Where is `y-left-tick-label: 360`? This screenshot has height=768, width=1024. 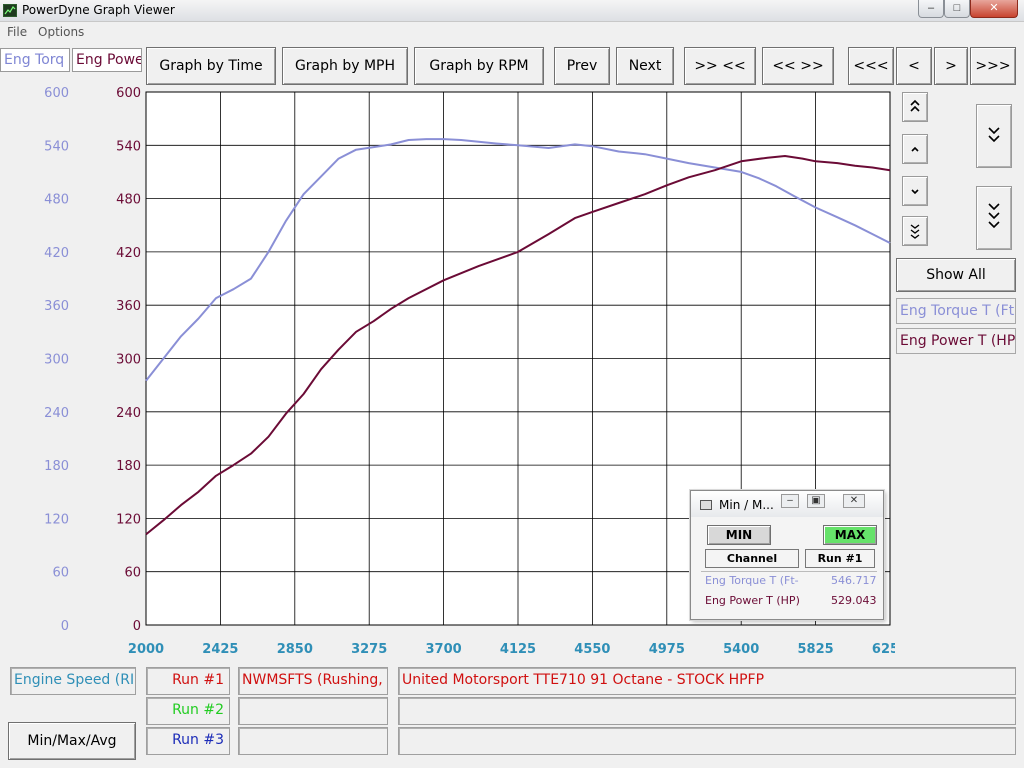
y-left-tick-label: 360 is located at coordinates (56, 306).